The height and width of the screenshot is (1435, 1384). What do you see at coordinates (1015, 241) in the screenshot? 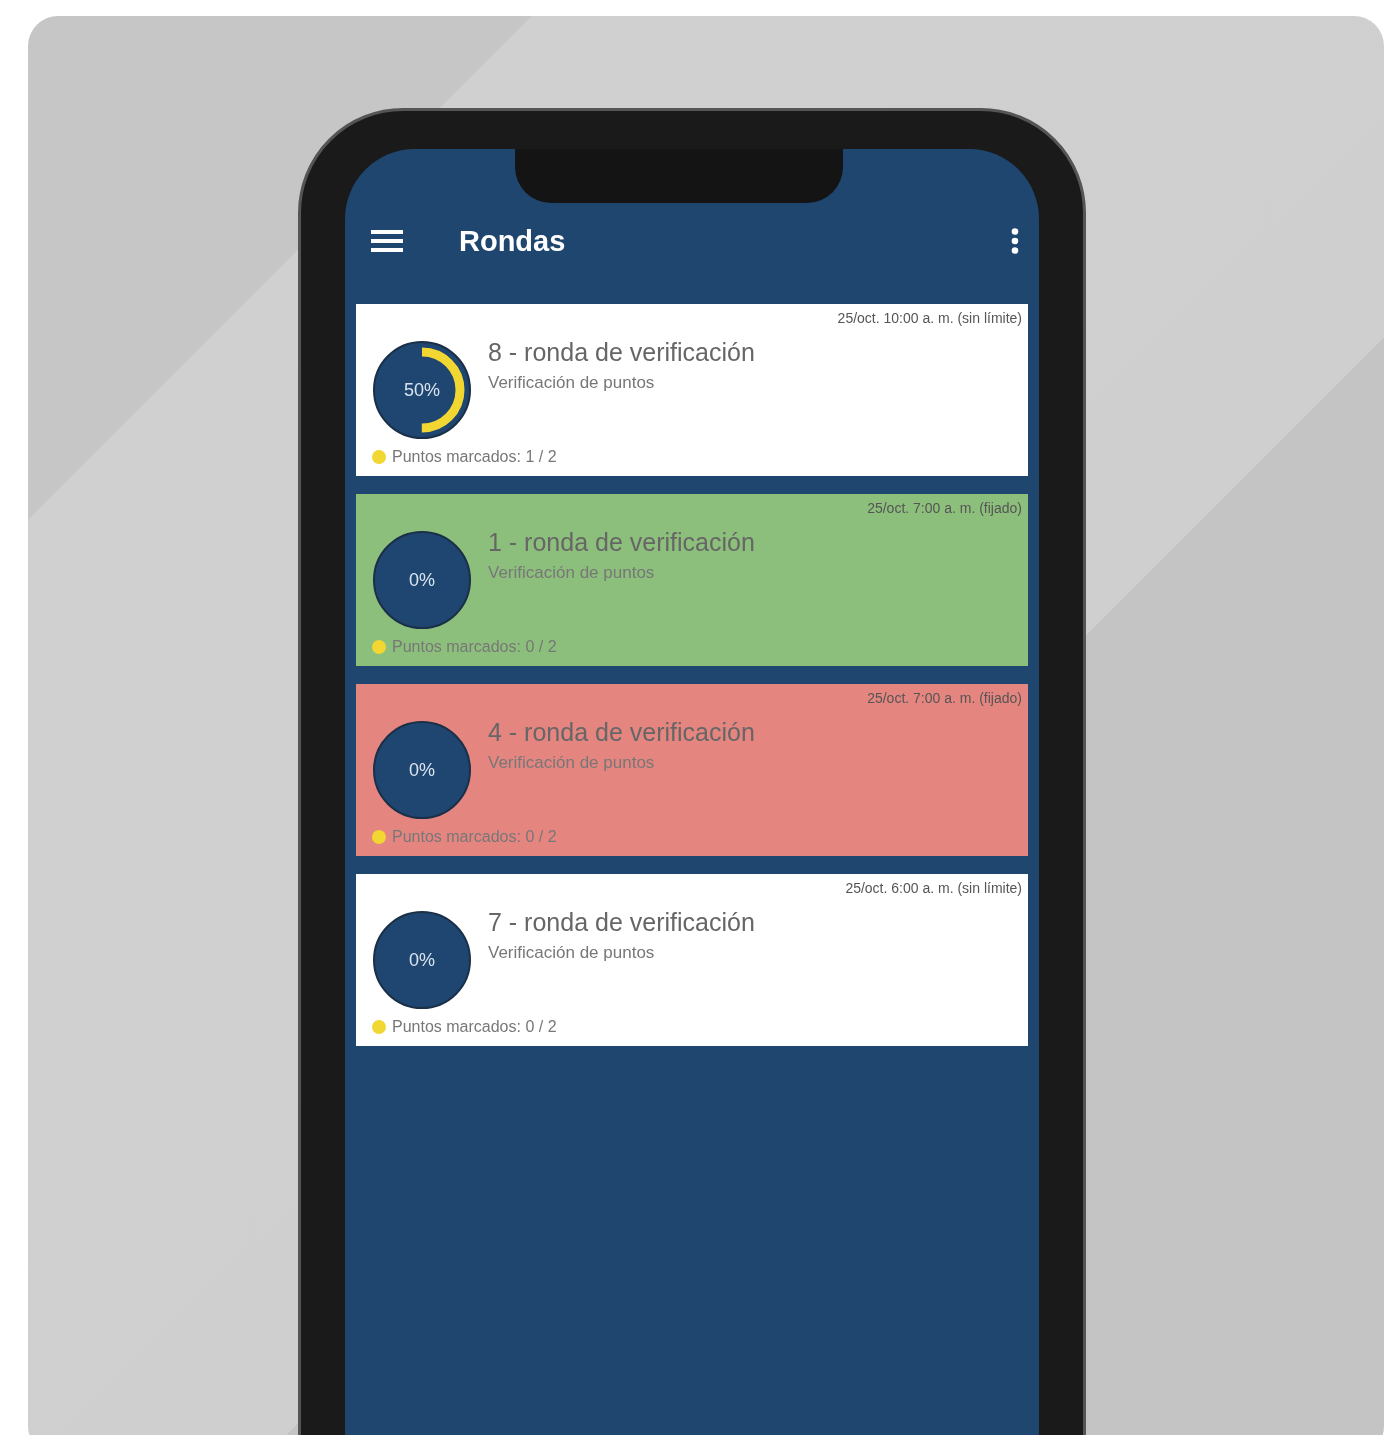
I see `more-options-icon` at bounding box center [1015, 241].